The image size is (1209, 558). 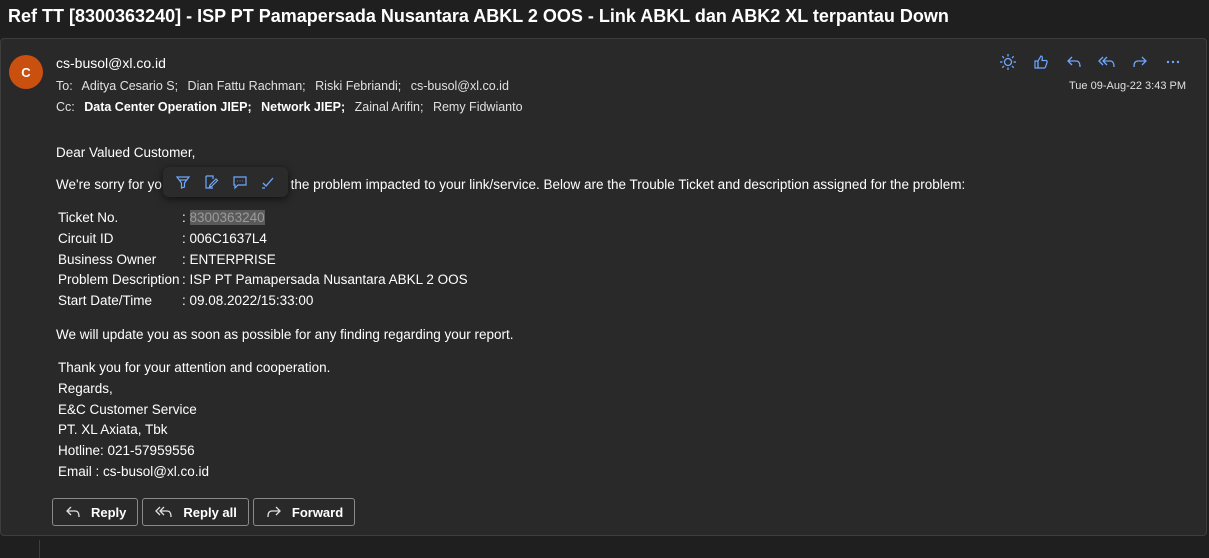 I want to click on comment-icon, so click(x=240, y=182).